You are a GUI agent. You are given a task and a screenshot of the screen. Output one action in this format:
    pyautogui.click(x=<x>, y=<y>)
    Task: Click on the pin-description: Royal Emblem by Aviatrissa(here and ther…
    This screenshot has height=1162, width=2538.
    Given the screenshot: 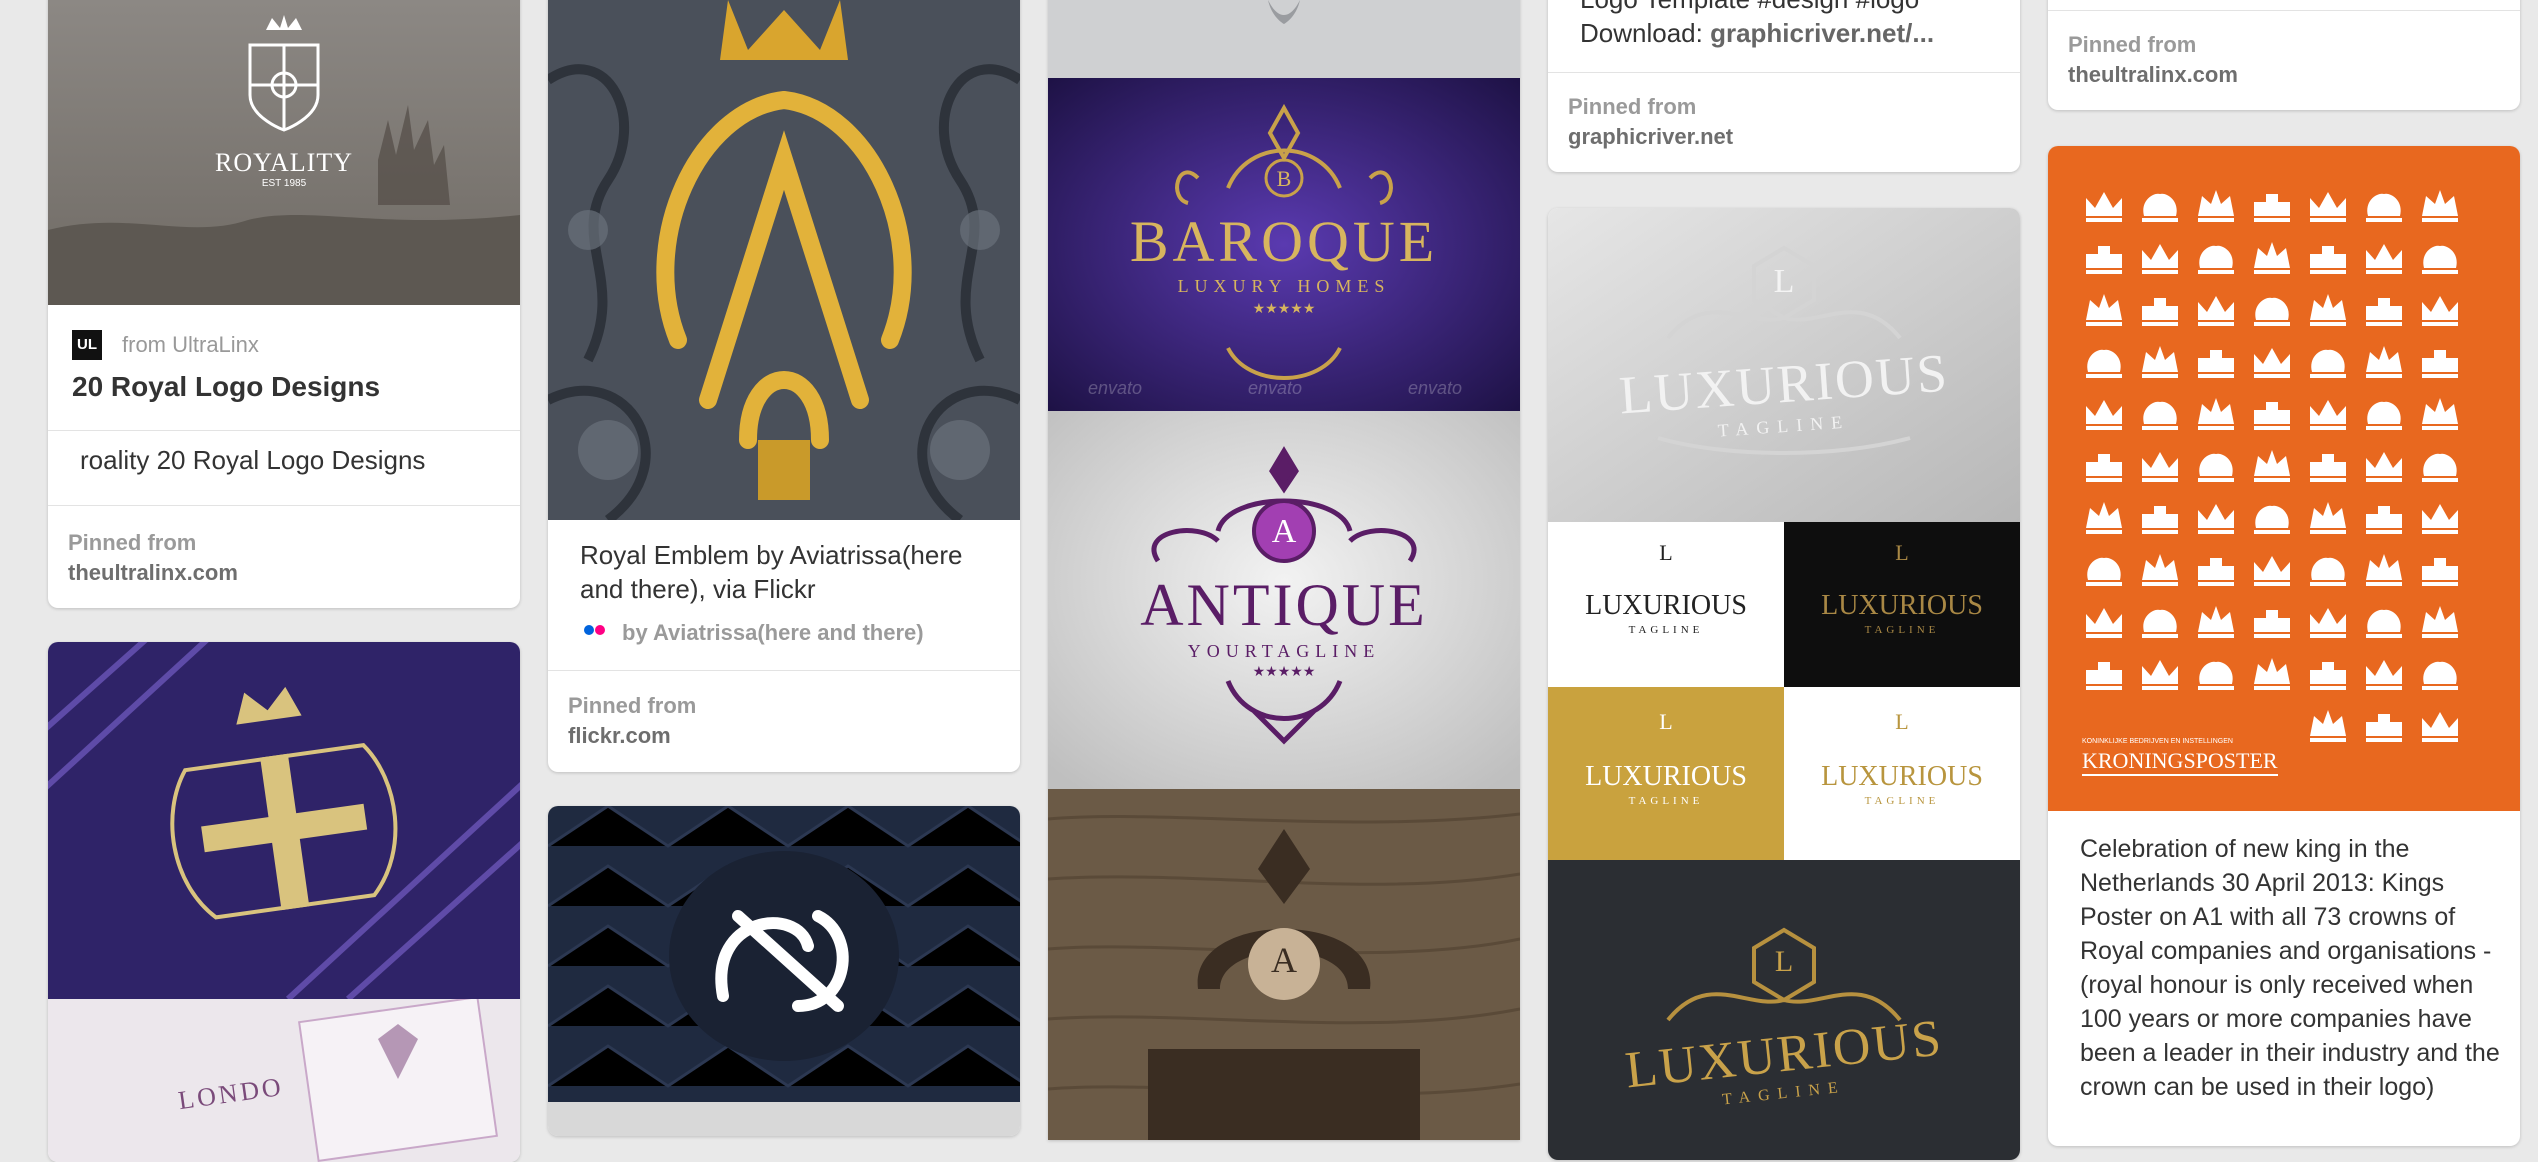 What is the action you would take?
    pyautogui.click(x=771, y=572)
    